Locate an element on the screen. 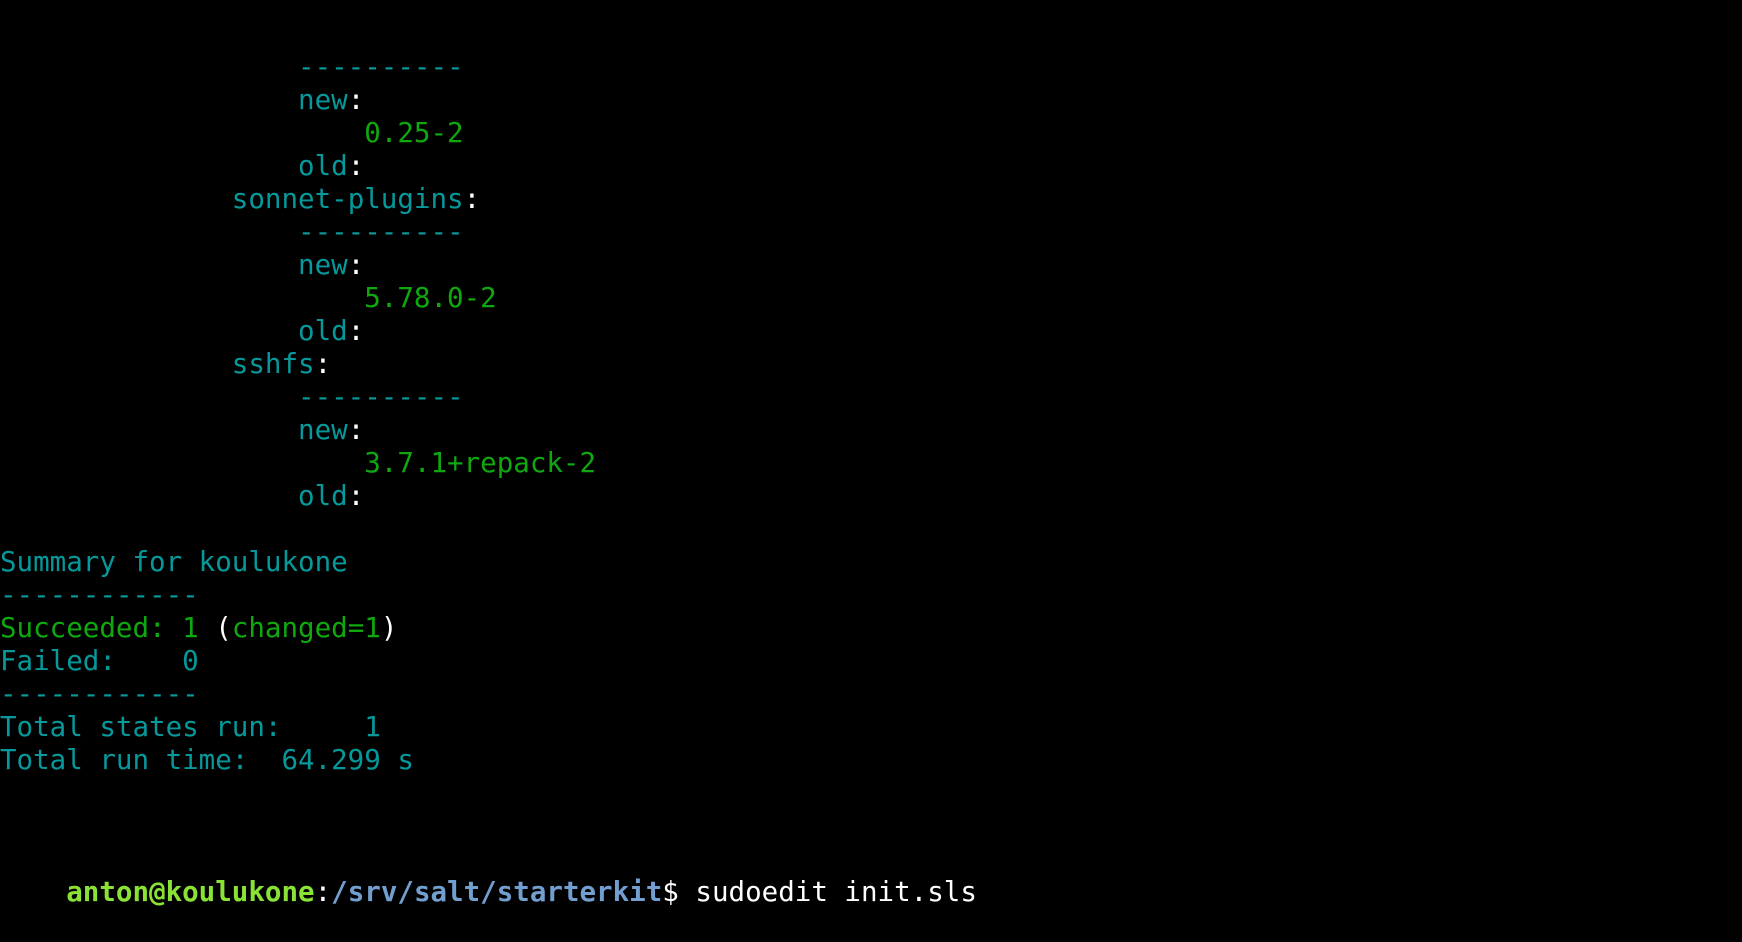 The width and height of the screenshot is (1742, 942). prompt-user-host: anton@koulukone is located at coordinates (190, 892).